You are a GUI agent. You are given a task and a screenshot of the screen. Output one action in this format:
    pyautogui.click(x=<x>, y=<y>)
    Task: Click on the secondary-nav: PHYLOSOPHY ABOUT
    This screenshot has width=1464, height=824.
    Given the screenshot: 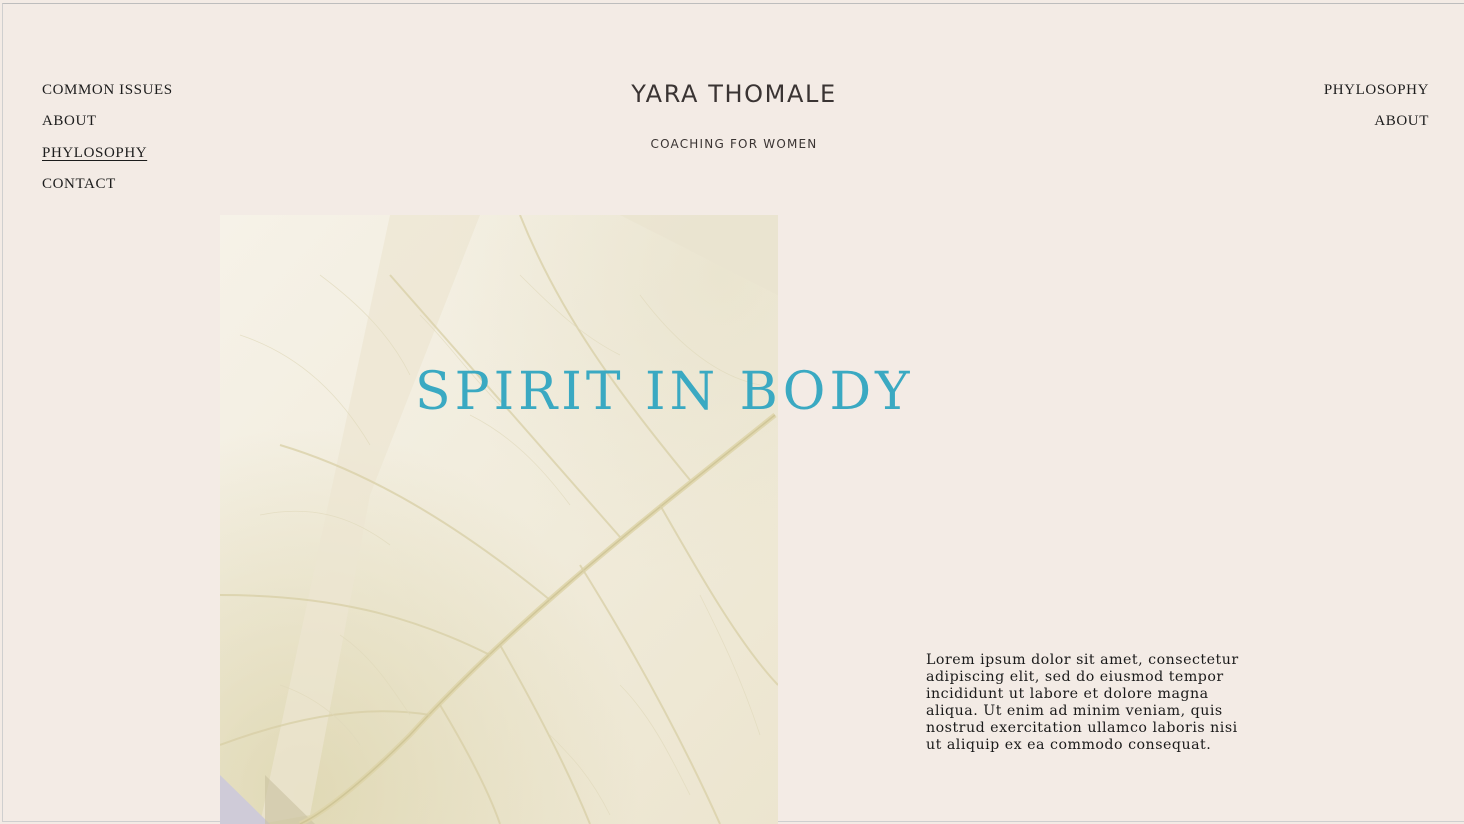 What is the action you would take?
    pyautogui.click(x=1376, y=111)
    